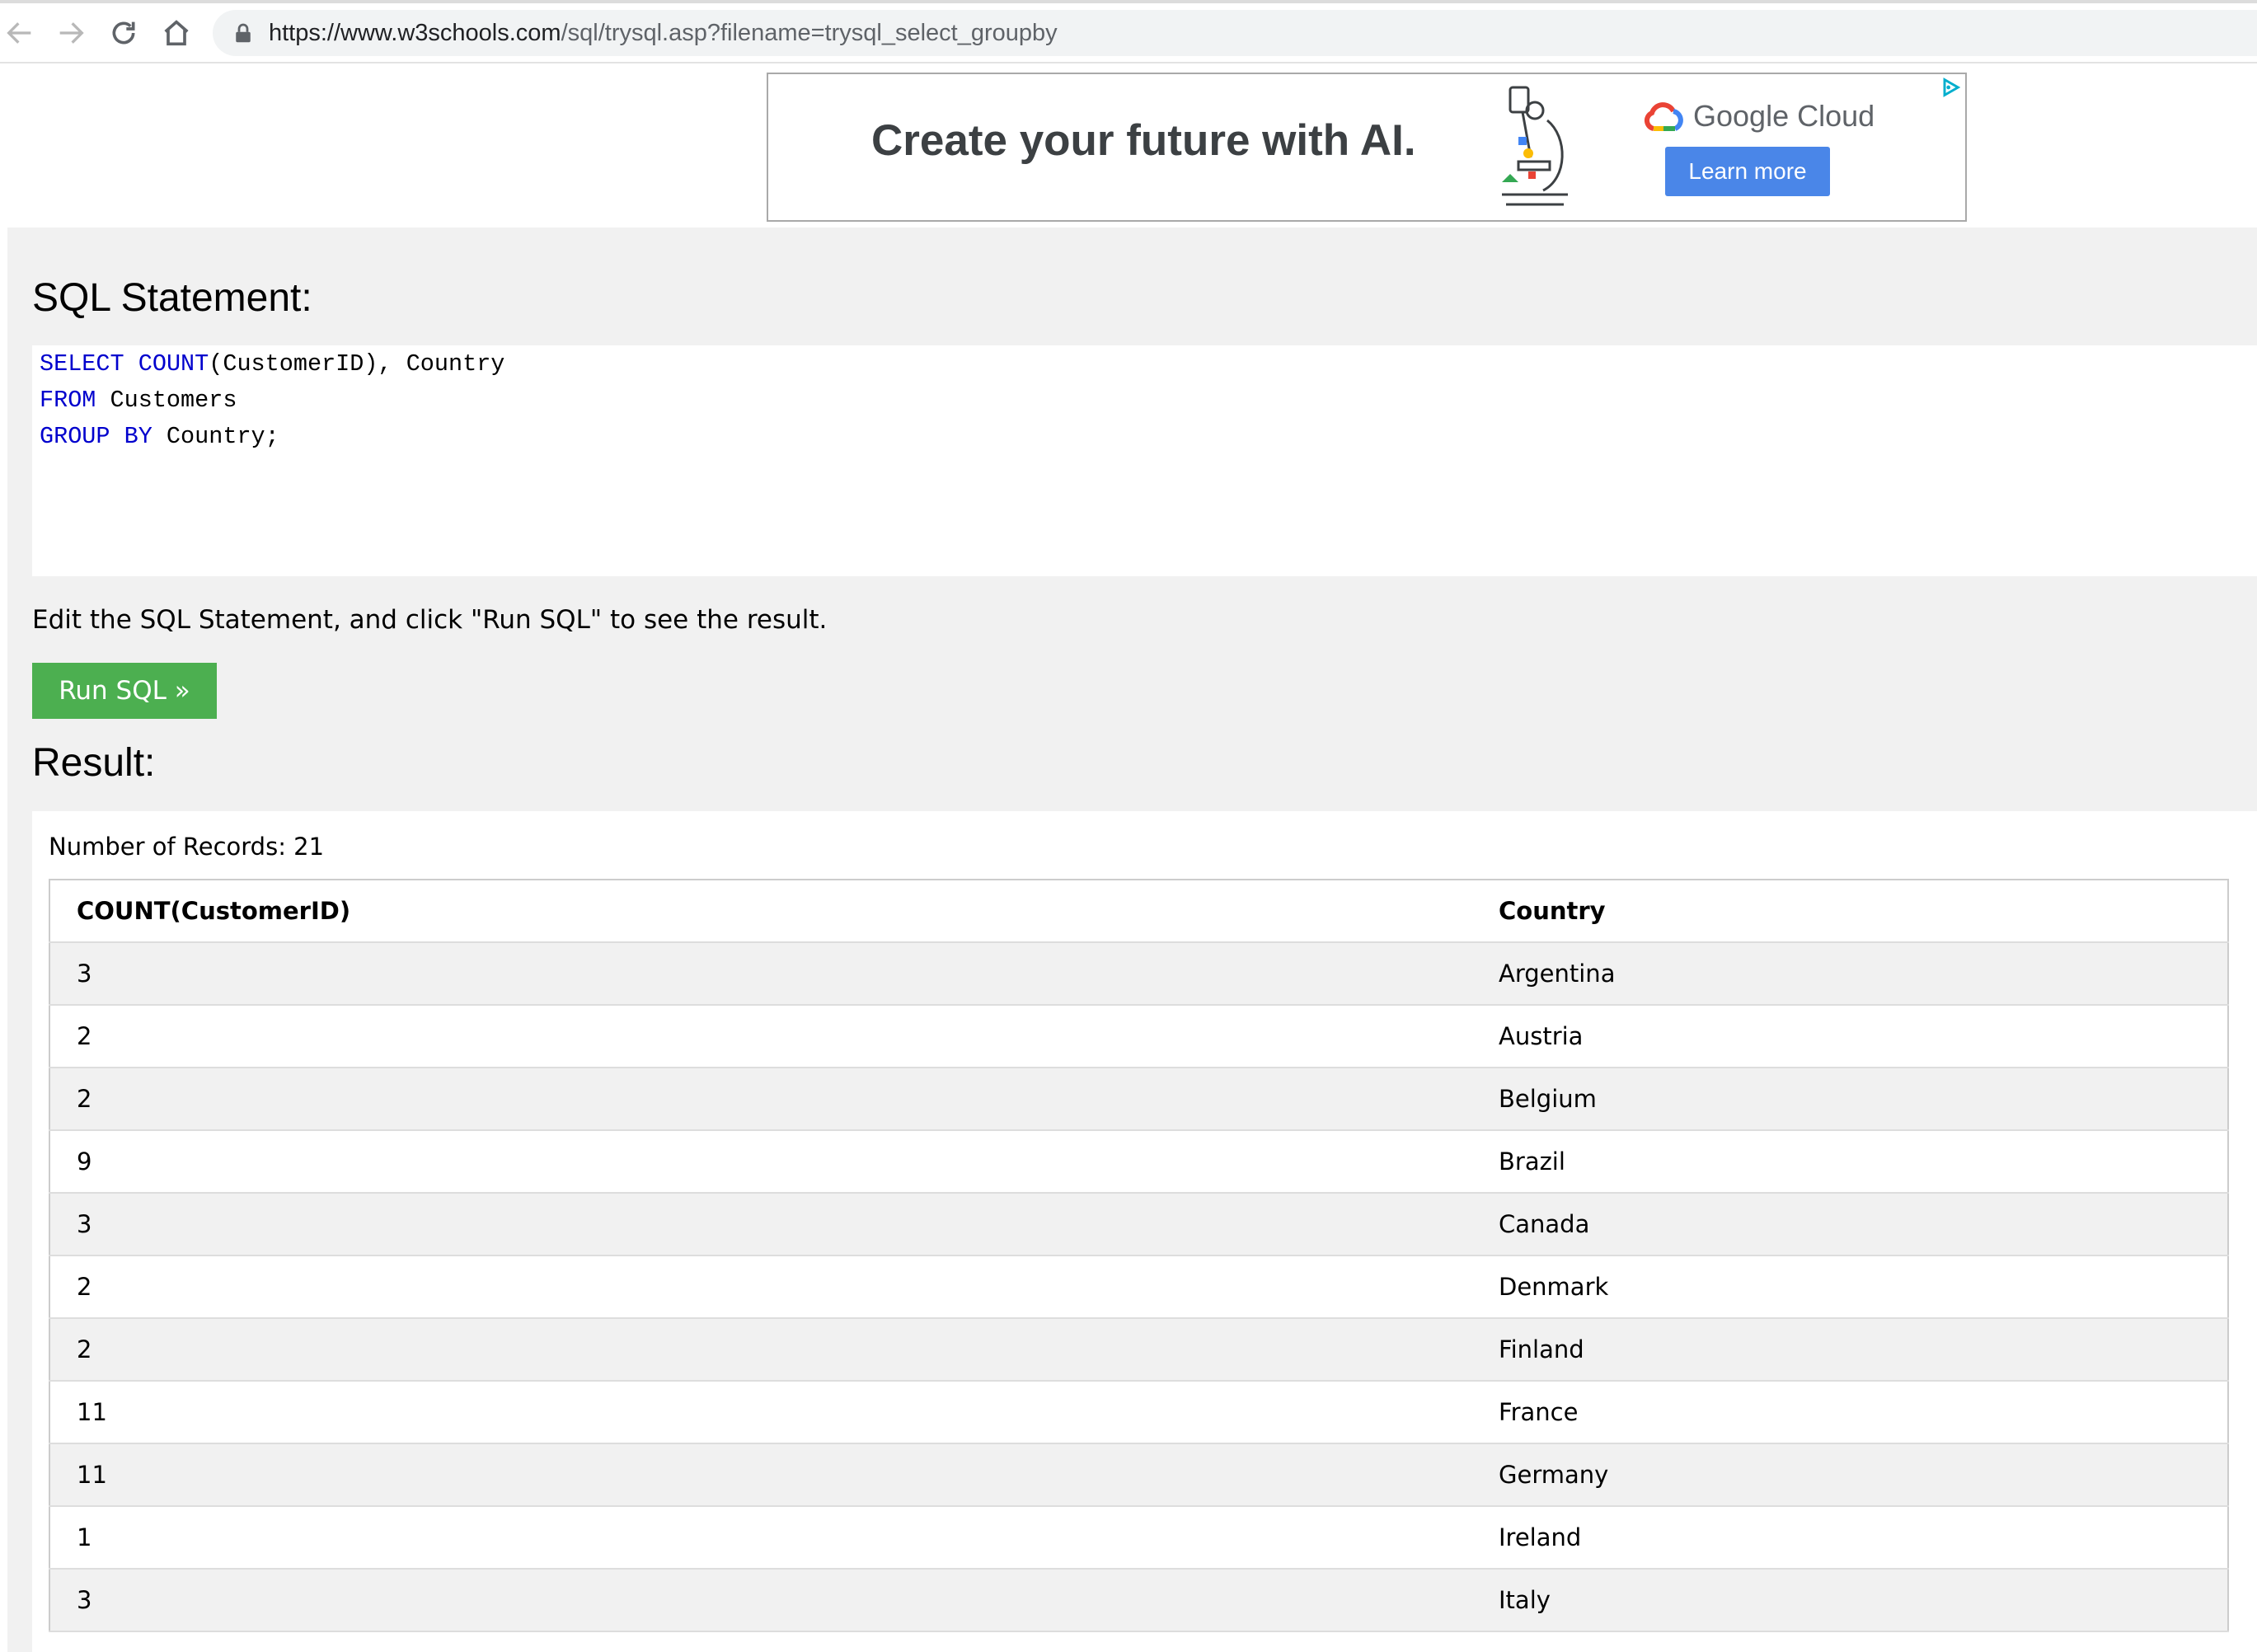  I want to click on country-cell: Belgium, so click(1850, 1099).